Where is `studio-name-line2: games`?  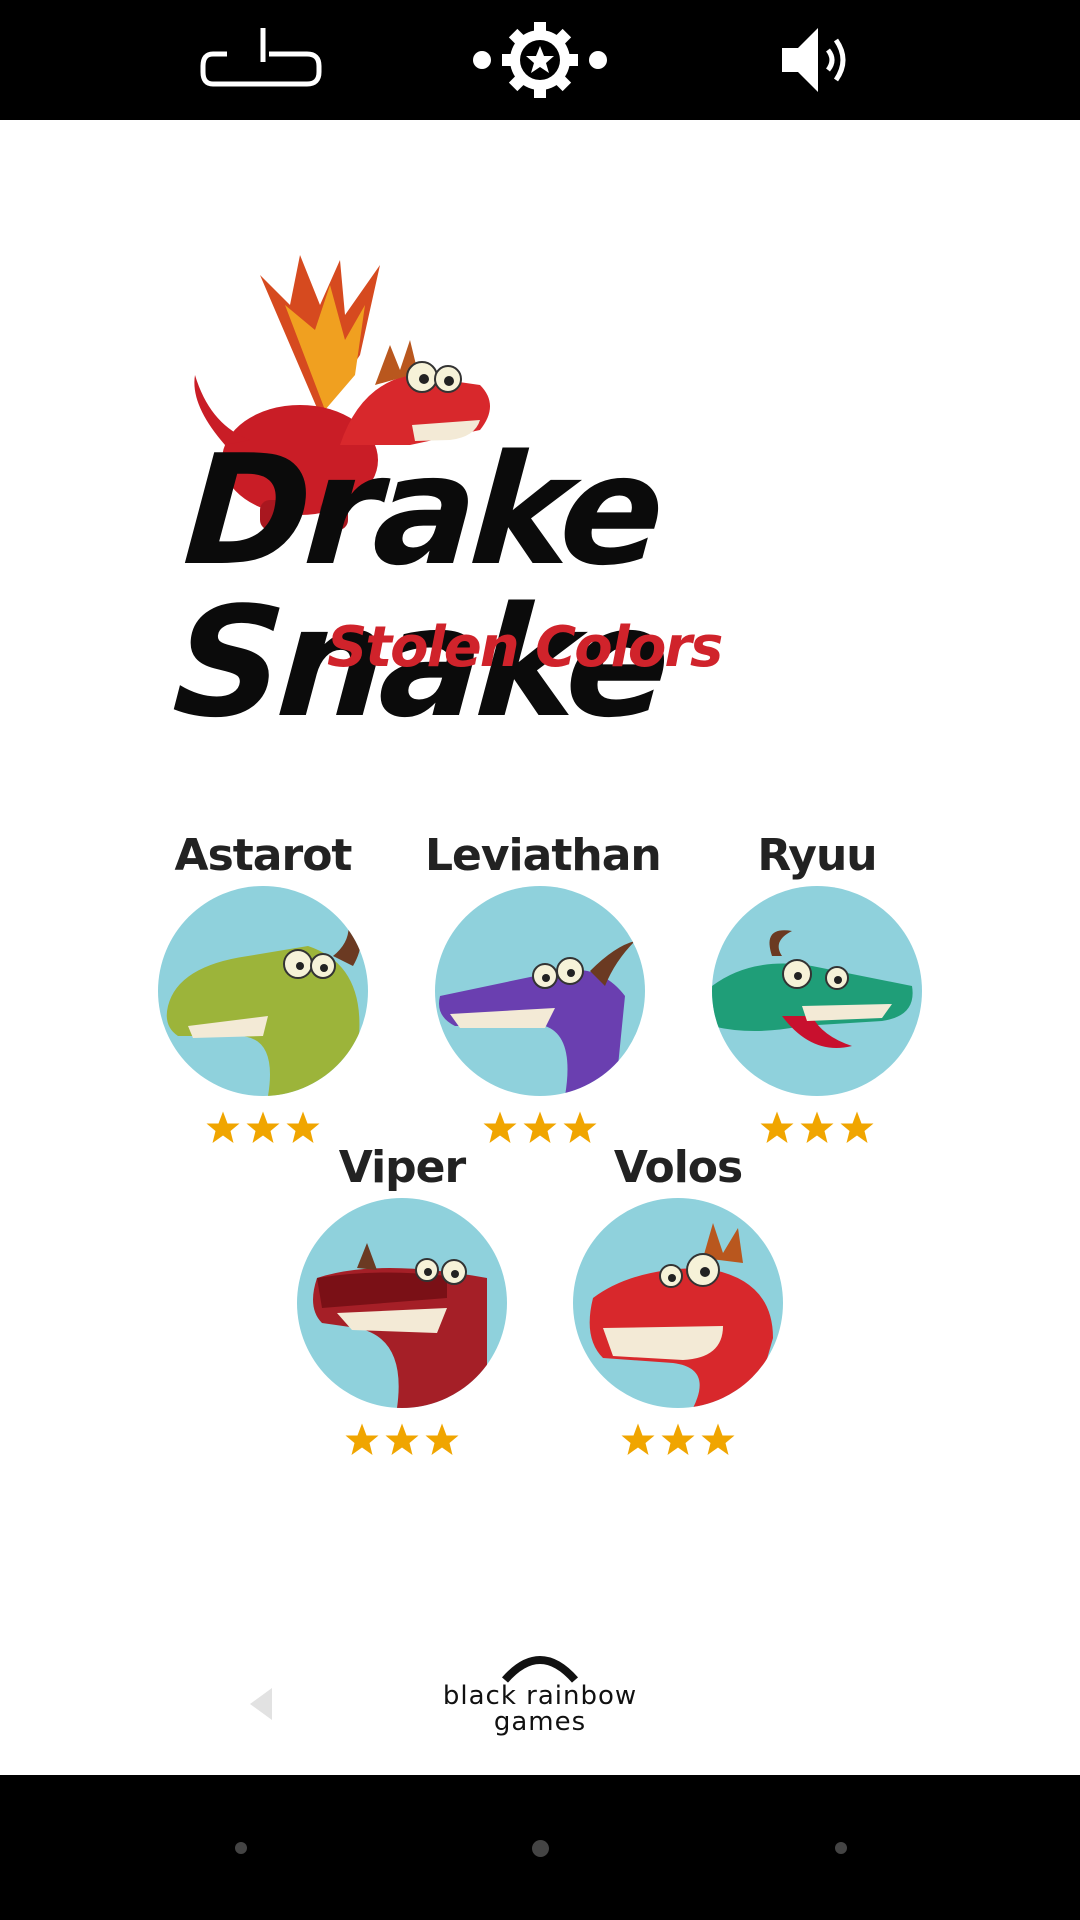 studio-name-line2: games is located at coordinates (540, 1722).